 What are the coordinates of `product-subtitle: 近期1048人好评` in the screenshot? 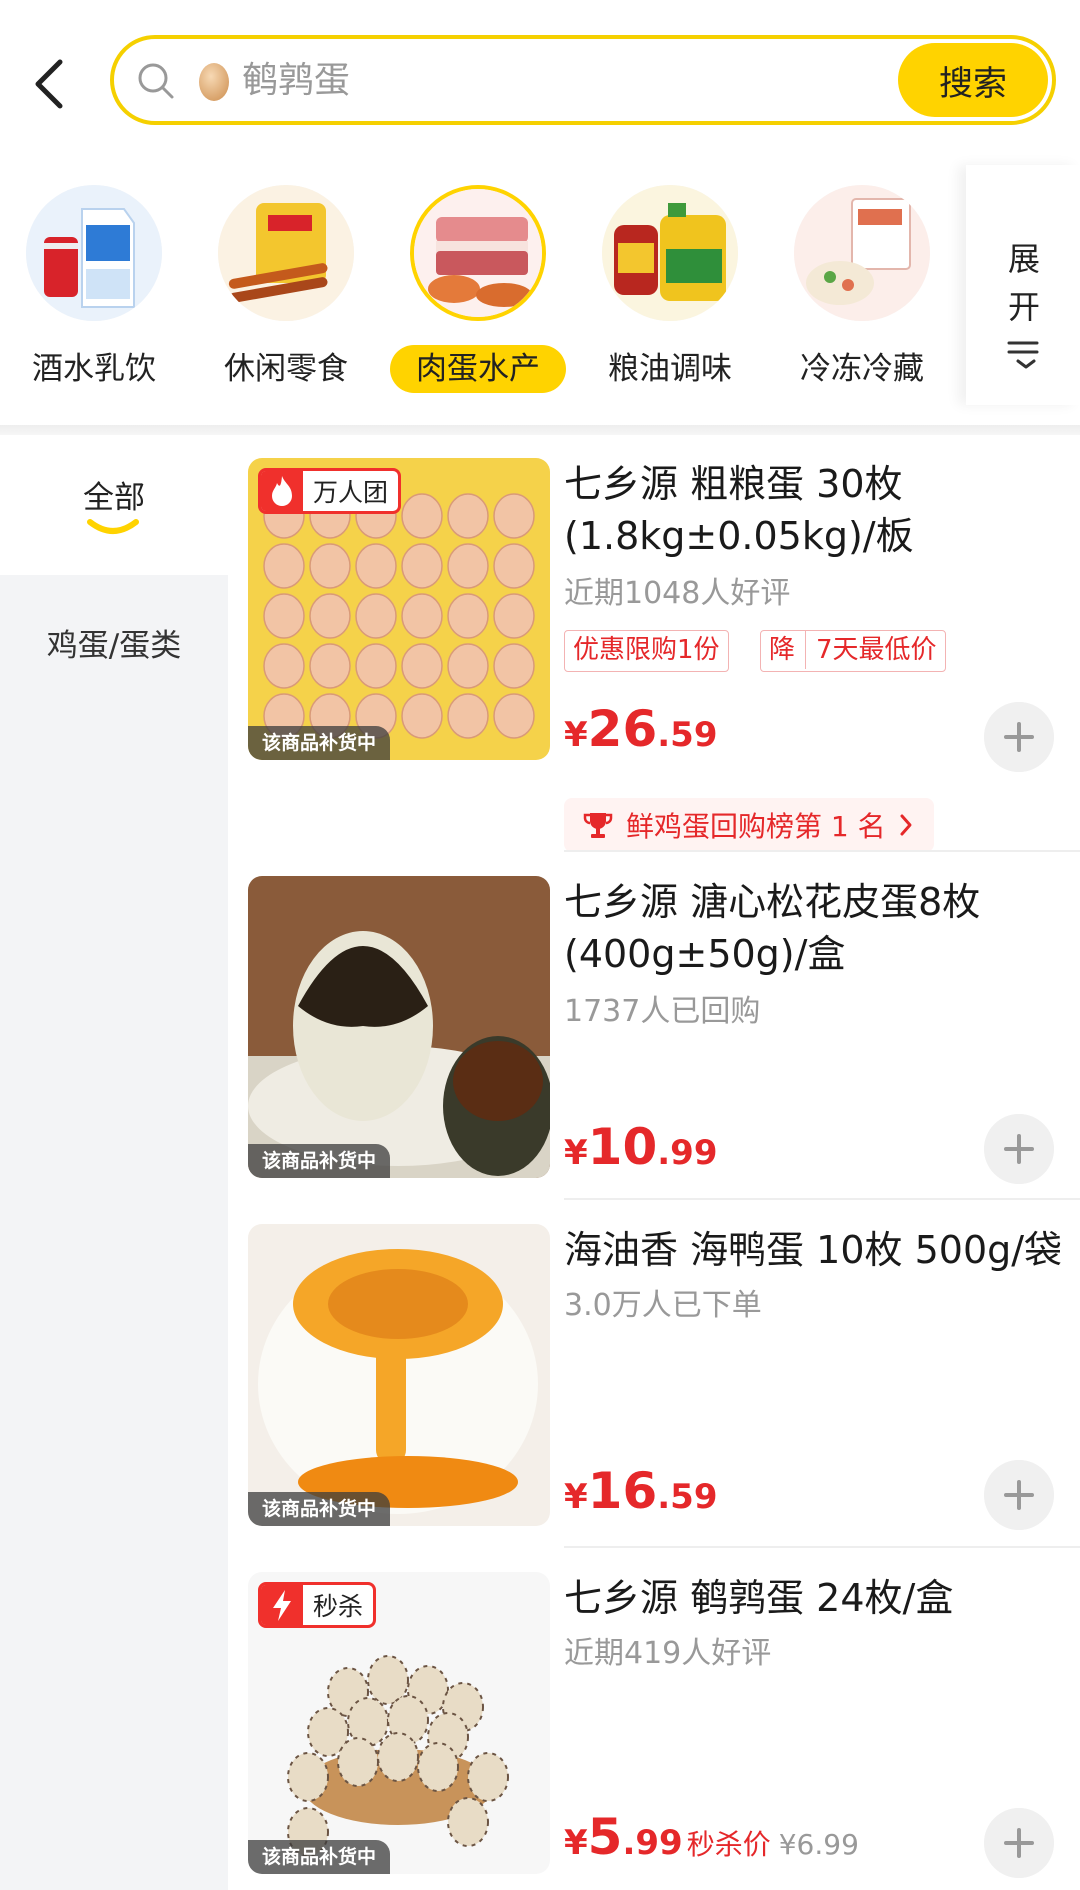 It's located at (677, 593).